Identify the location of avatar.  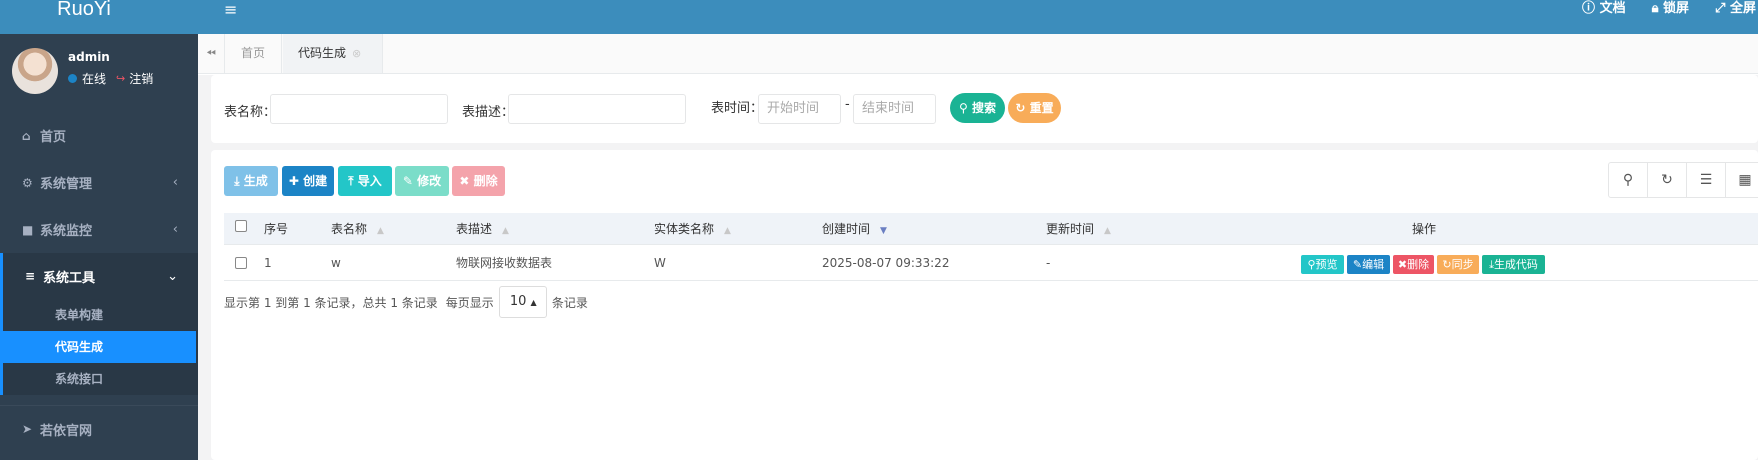
(35, 71).